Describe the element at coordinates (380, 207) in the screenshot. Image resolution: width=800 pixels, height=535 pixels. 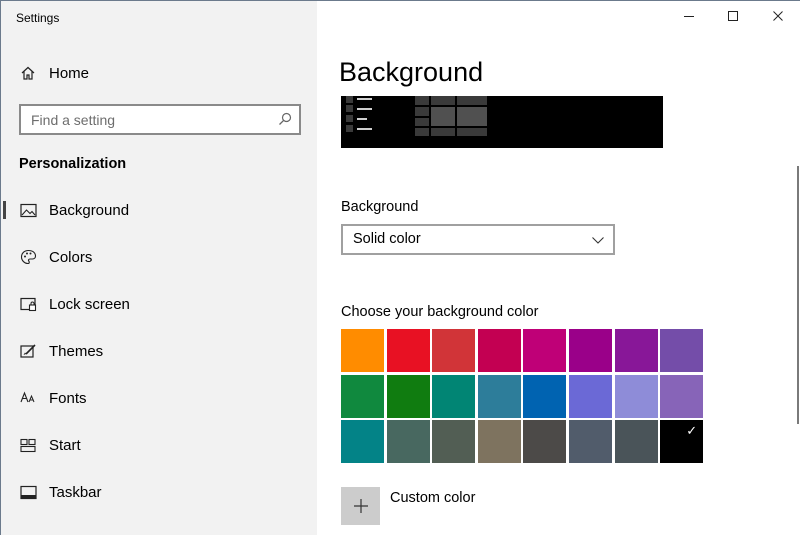
I see `background-type-label: Background` at that location.